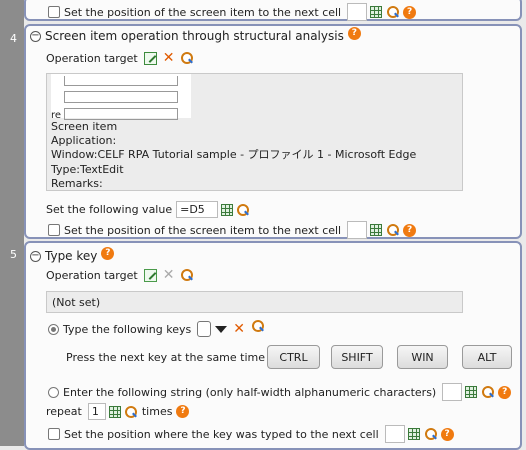 The width and height of the screenshot is (526, 450). I want to click on collapse-toggle-5: −, so click(35, 256).